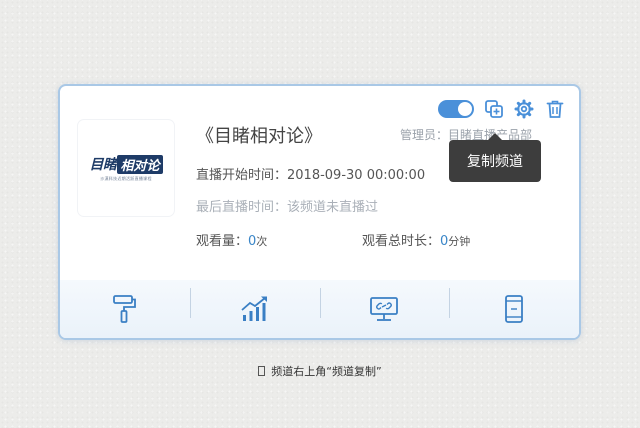 The height and width of the screenshot is (428, 640). Describe the element at coordinates (465, 109) in the screenshot. I see `toggle-knob` at that location.